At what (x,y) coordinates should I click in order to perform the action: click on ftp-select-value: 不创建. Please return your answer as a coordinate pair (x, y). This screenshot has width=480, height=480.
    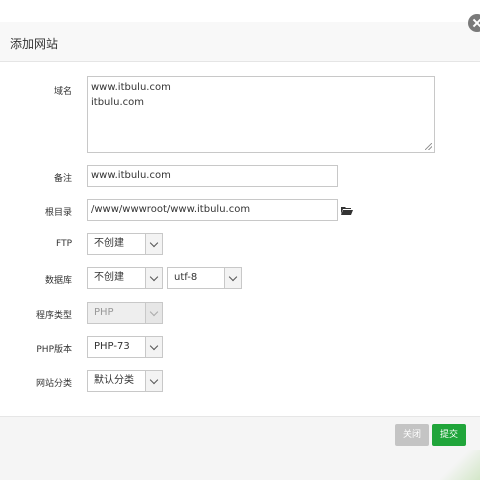
    Looking at the image, I should click on (109, 243).